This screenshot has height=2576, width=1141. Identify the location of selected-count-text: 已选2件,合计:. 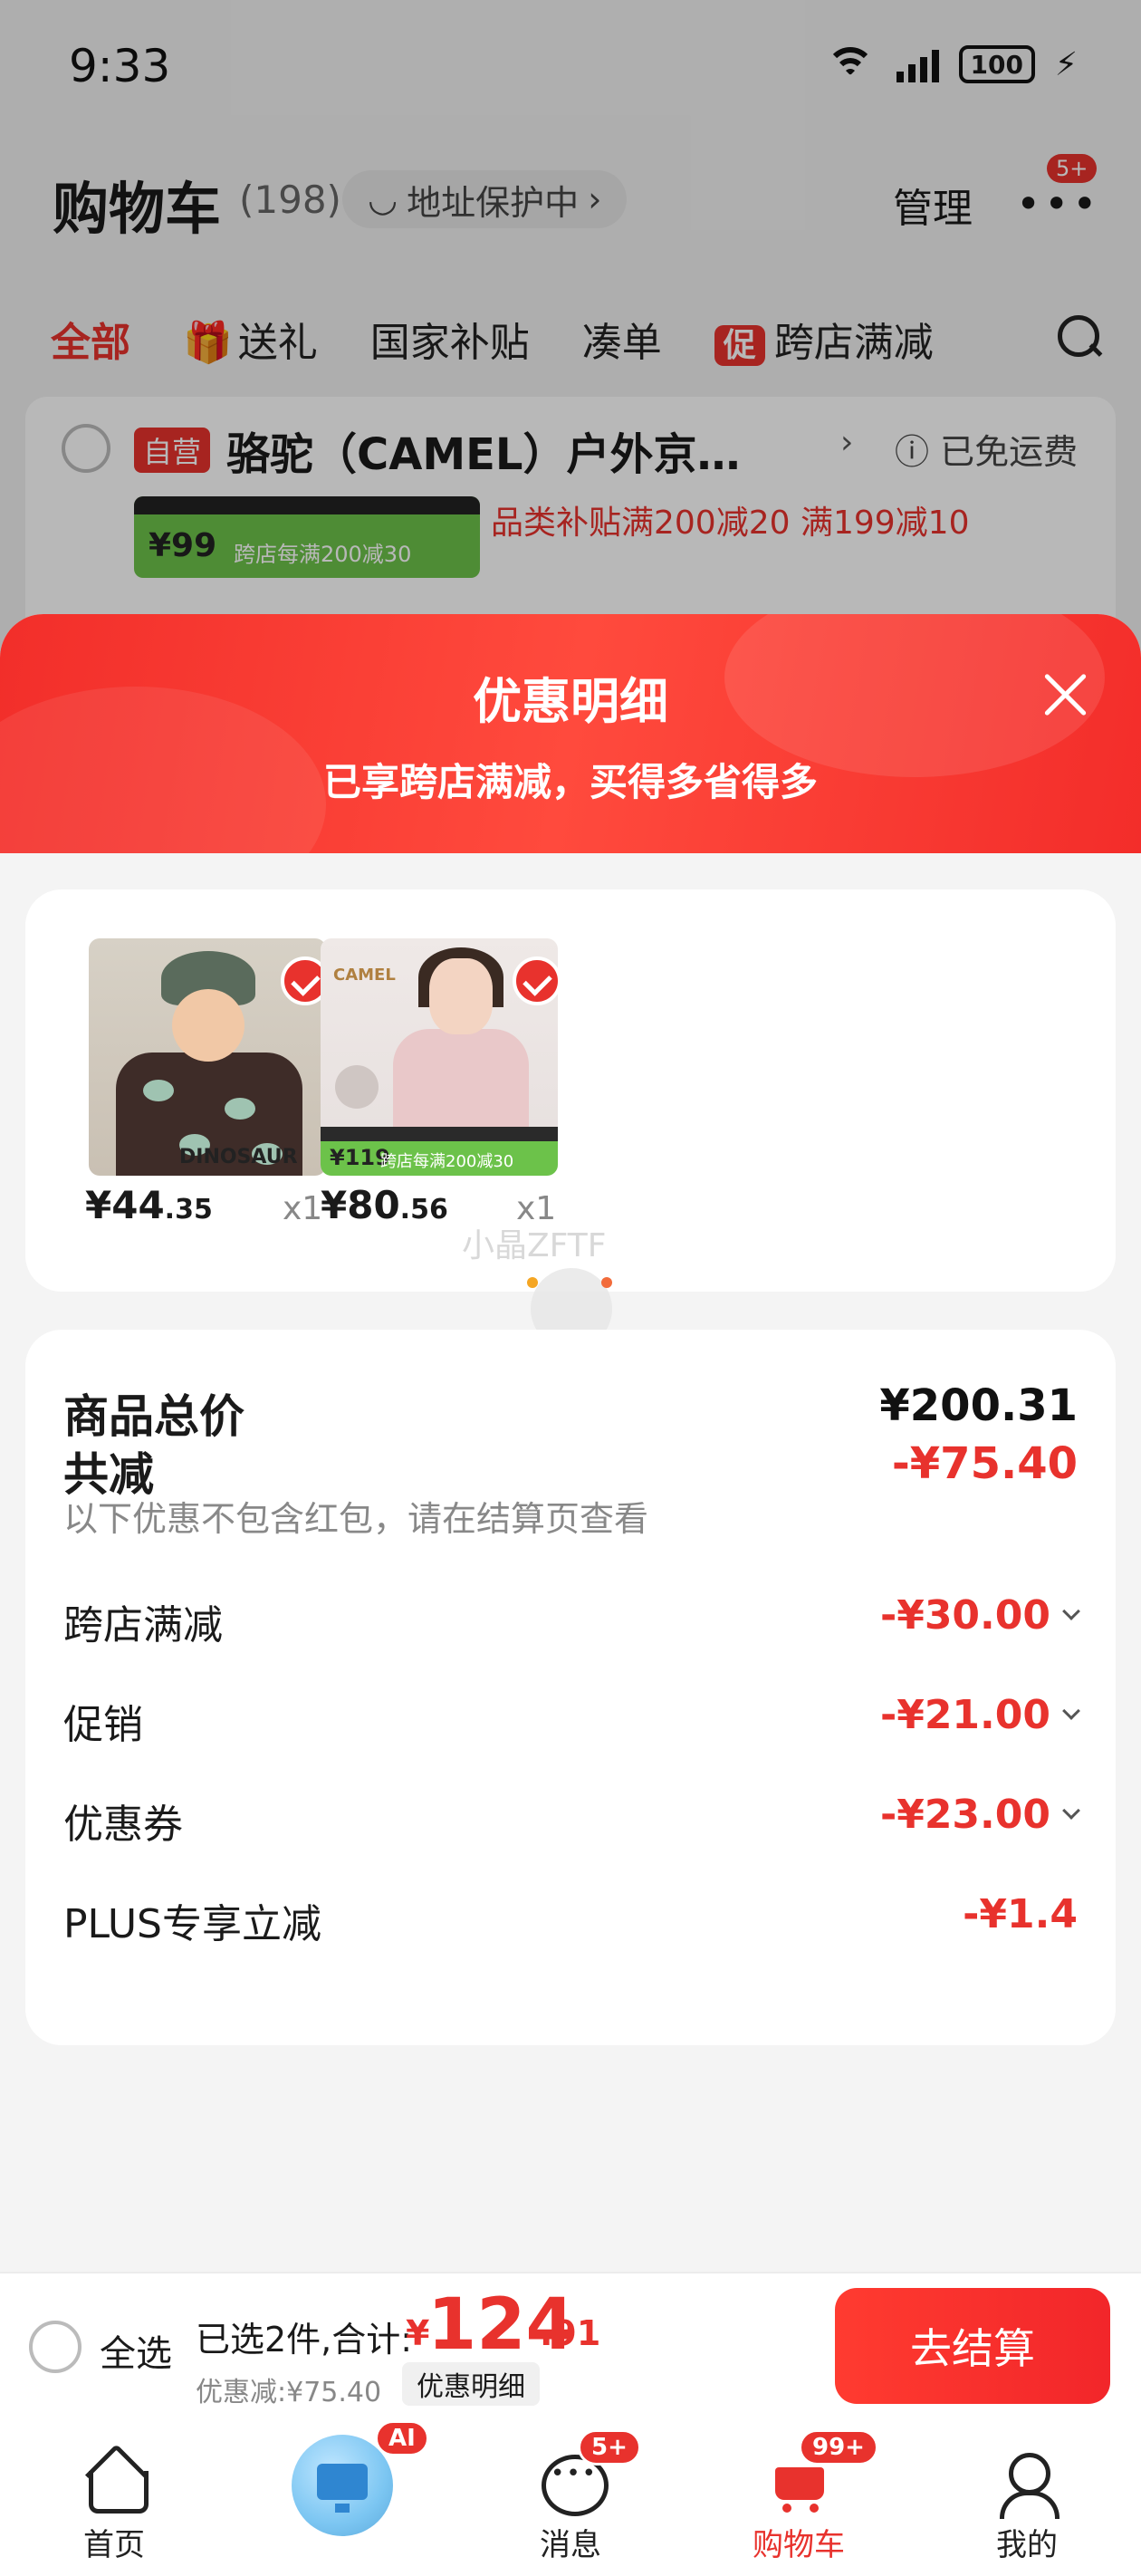
(304, 2340).